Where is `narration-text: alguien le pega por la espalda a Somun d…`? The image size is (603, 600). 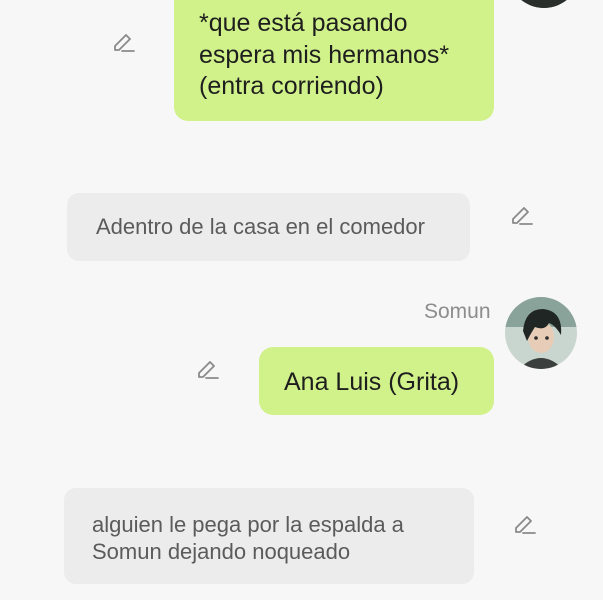 narration-text: alguien le pega por la espalda a Somun d… is located at coordinates (248, 538).